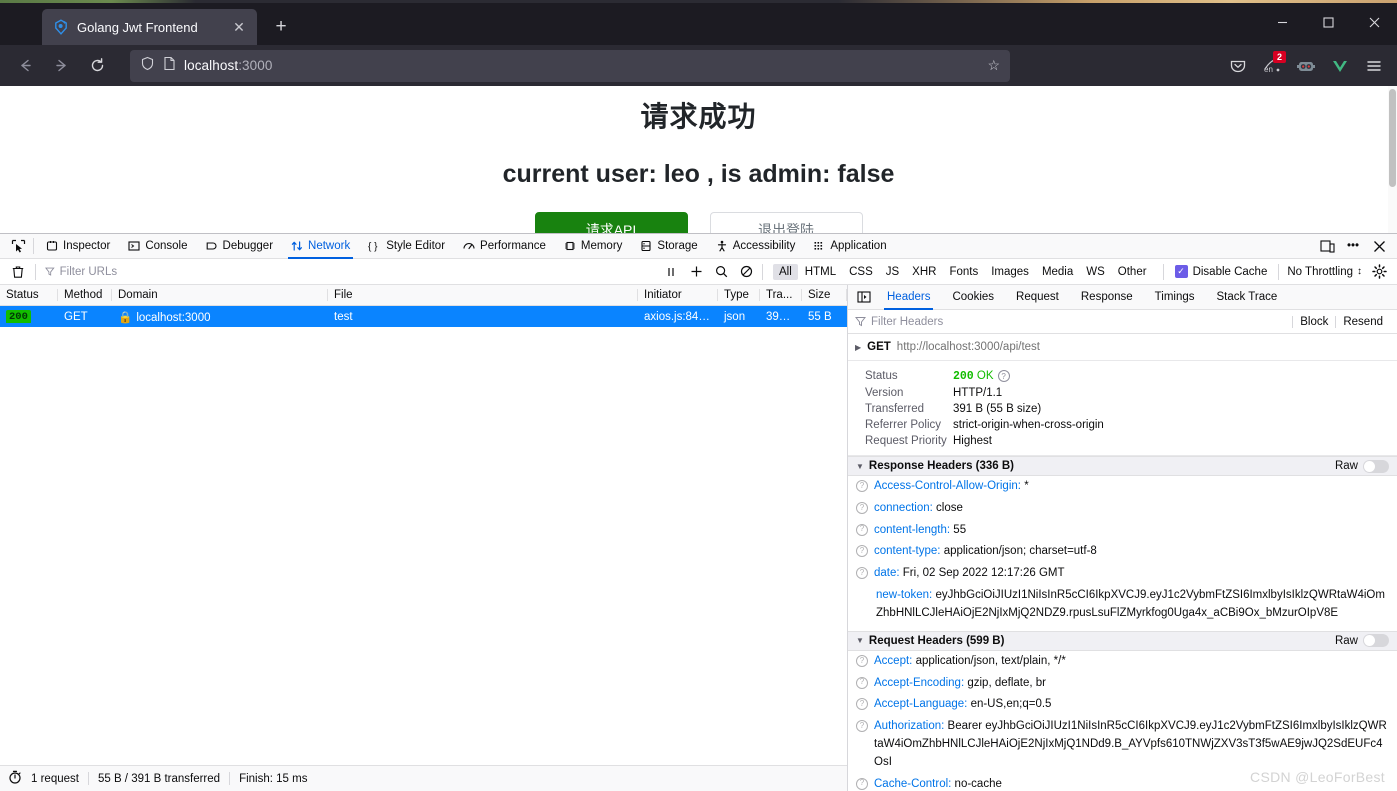 The width and height of the screenshot is (1397, 791). What do you see at coordinates (78, 246) in the screenshot?
I see `devtools-tab-inspector: Inspector` at bounding box center [78, 246].